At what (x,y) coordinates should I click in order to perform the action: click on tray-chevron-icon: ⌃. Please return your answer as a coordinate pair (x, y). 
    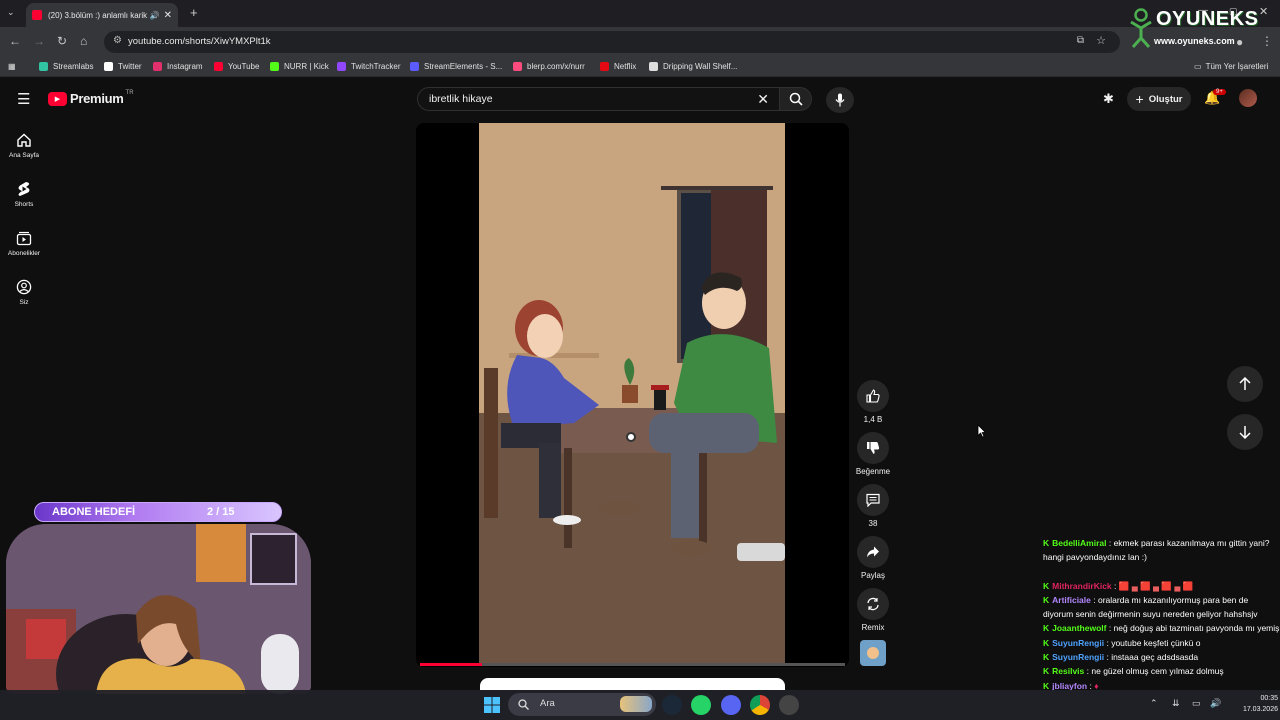
    Looking at the image, I should click on (1154, 703).